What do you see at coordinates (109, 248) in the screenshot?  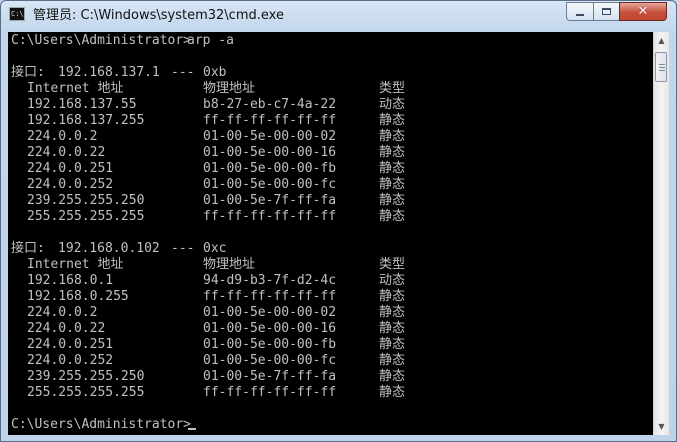 I see `interface-ip: 192.168.0.102` at bounding box center [109, 248].